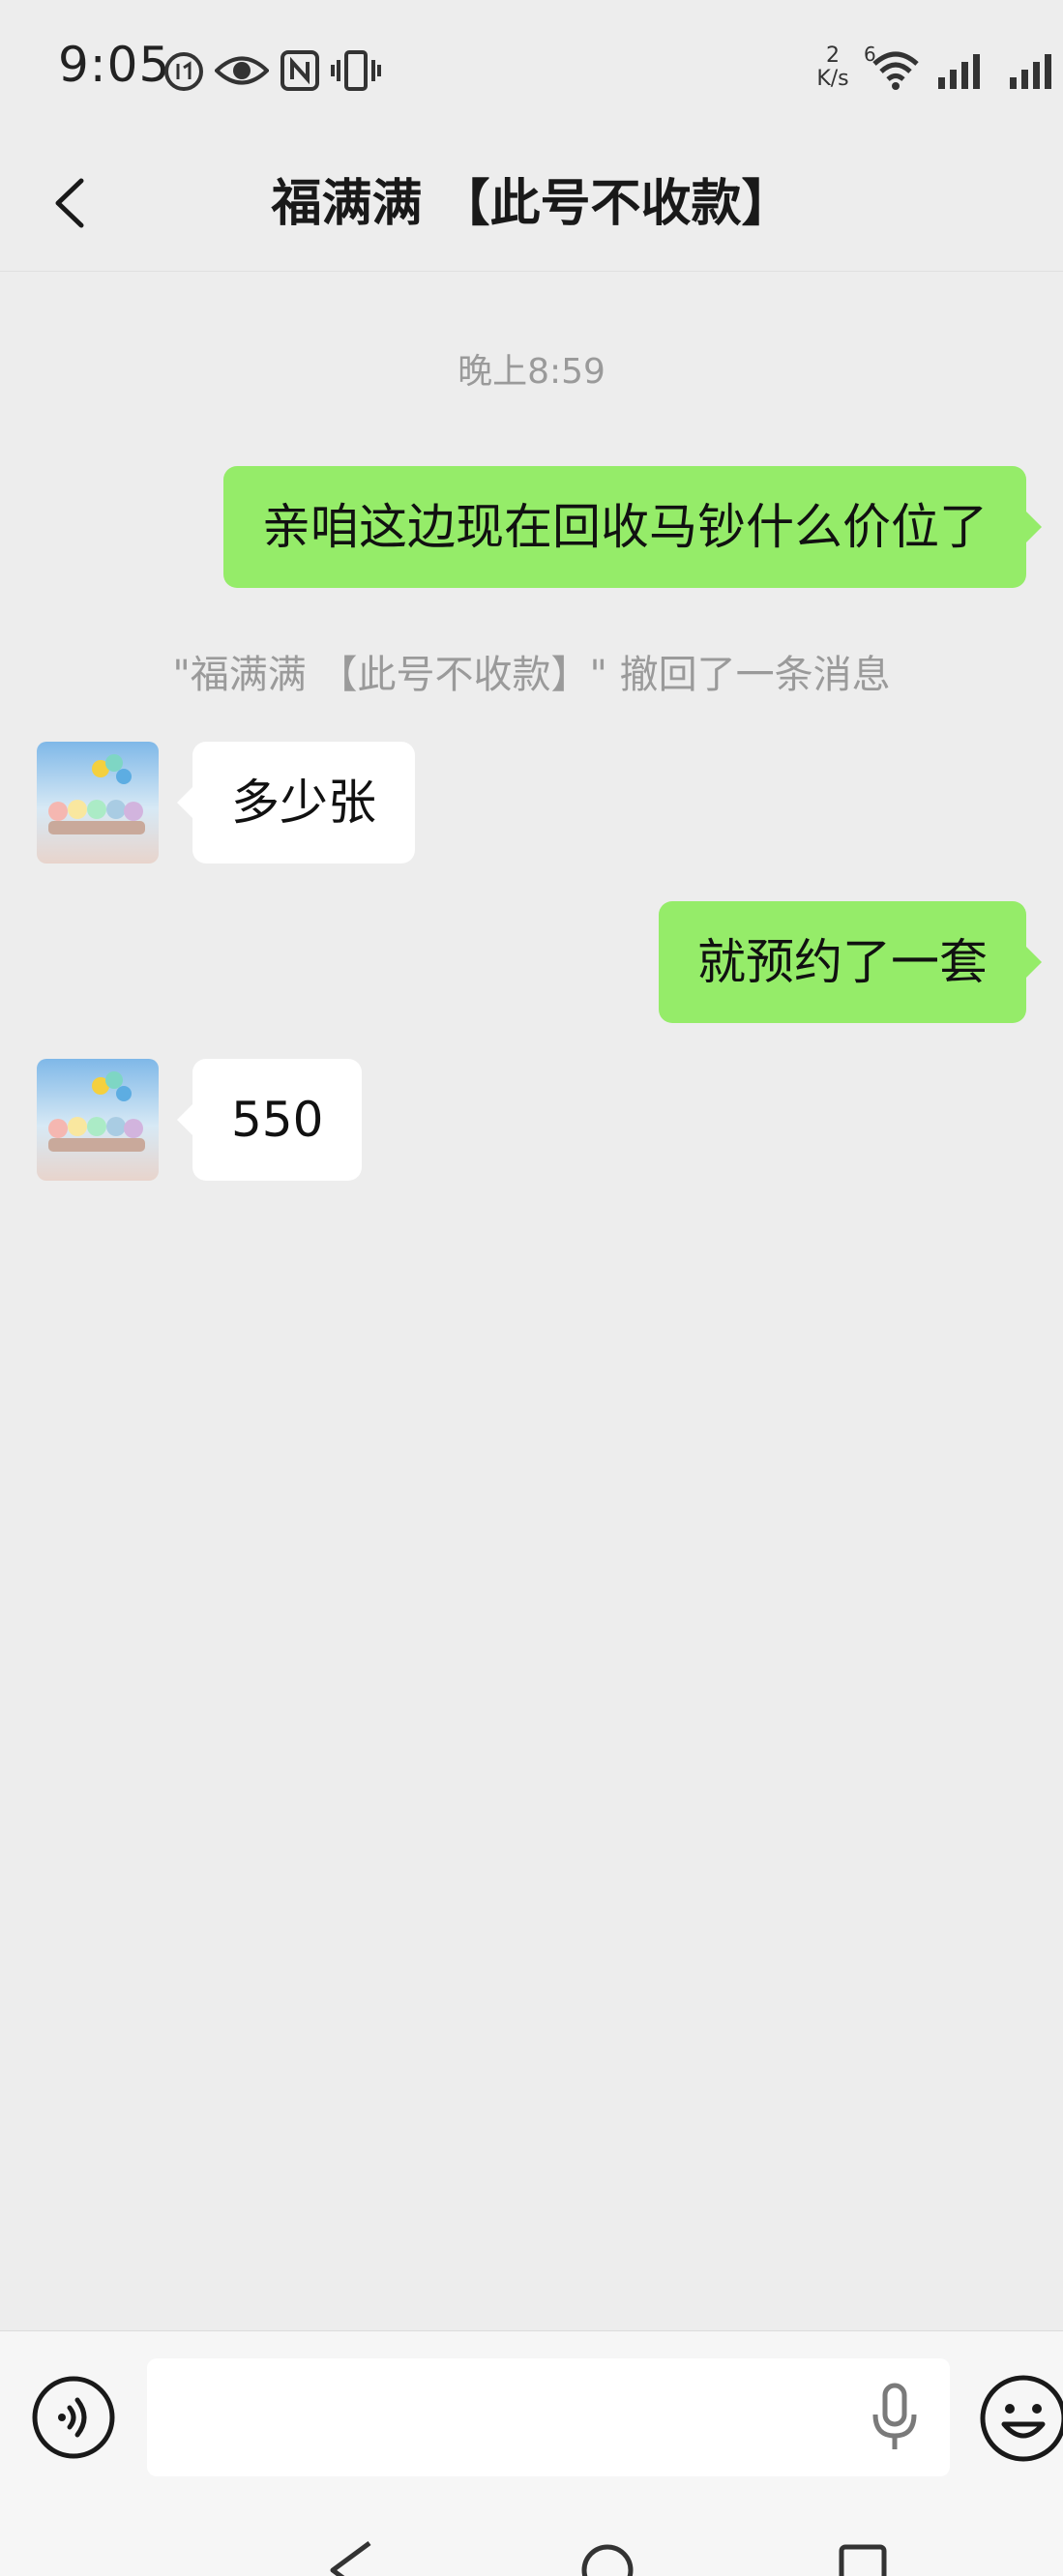 This screenshot has height=2576, width=1063. I want to click on signal-icon-sim2, so click(1030, 71).